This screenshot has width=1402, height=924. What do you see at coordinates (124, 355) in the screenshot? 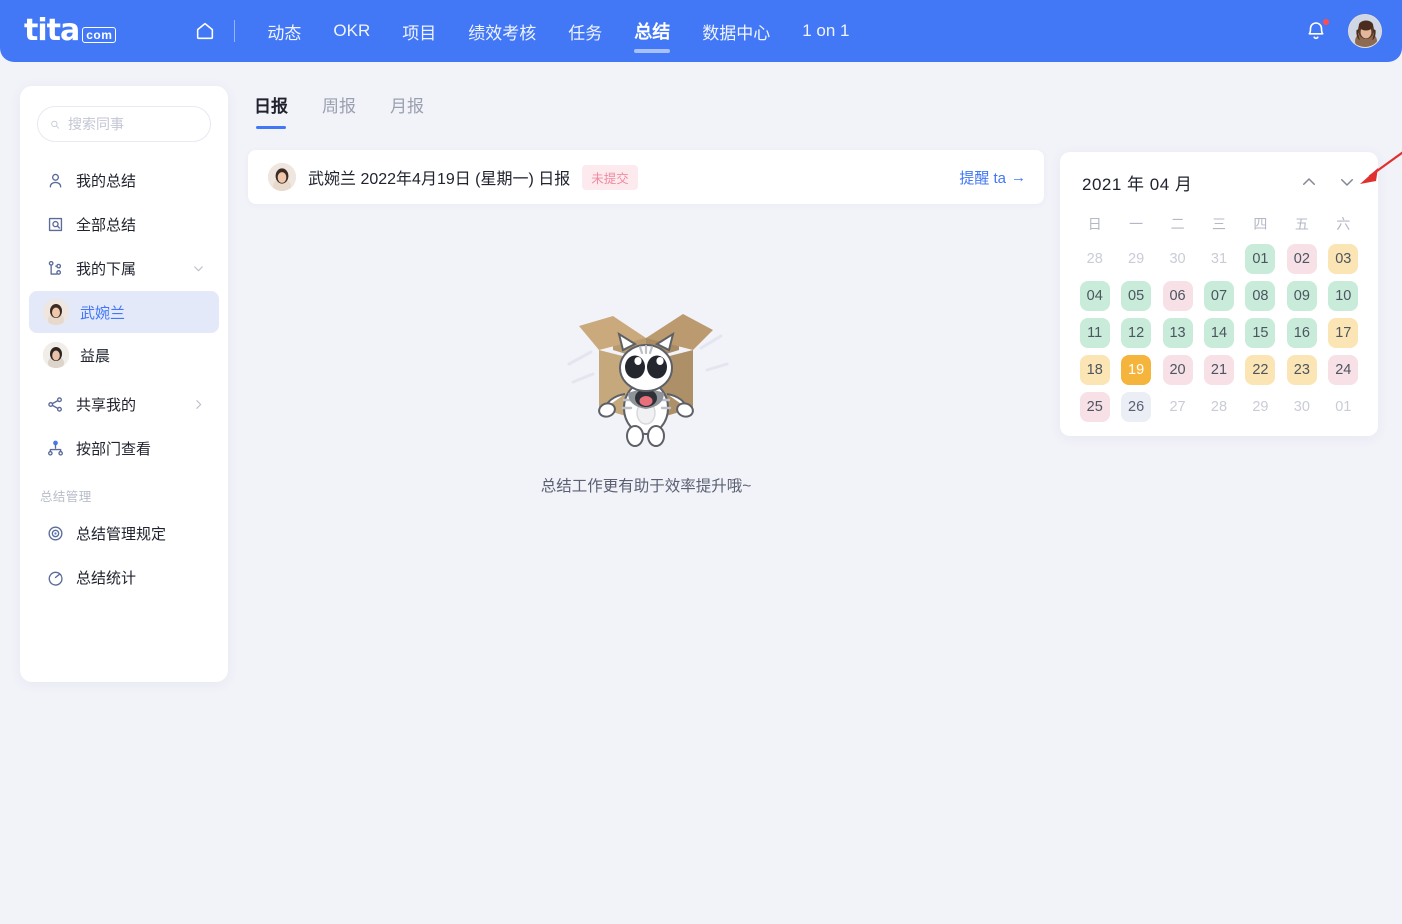
I see `sidebar-person-yichen: 益晨` at bounding box center [124, 355].